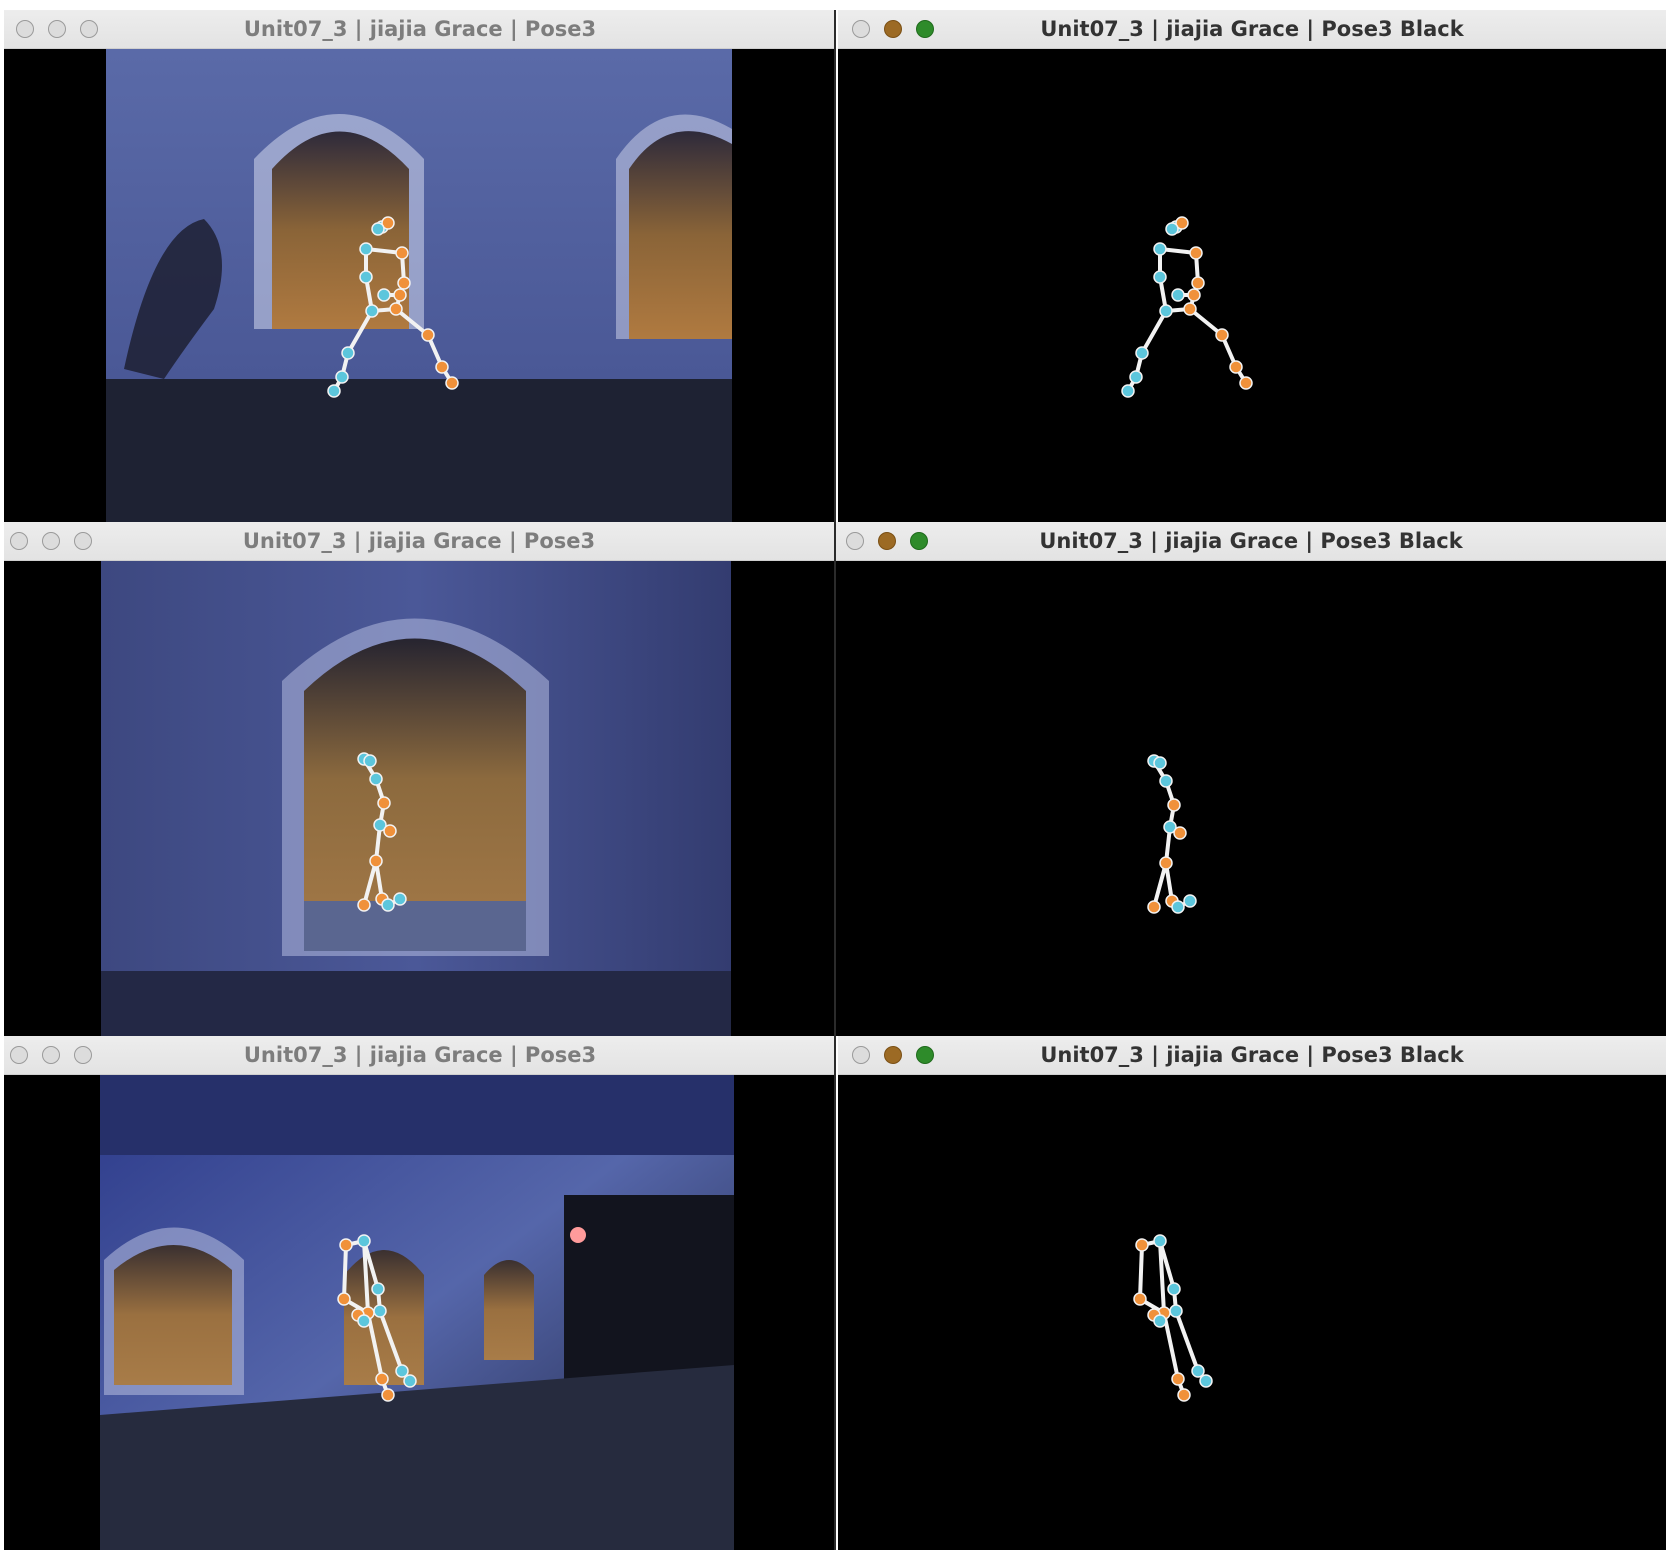 This screenshot has height=1550, width=1666. What do you see at coordinates (835, 780) in the screenshot?
I see `window-divider` at bounding box center [835, 780].